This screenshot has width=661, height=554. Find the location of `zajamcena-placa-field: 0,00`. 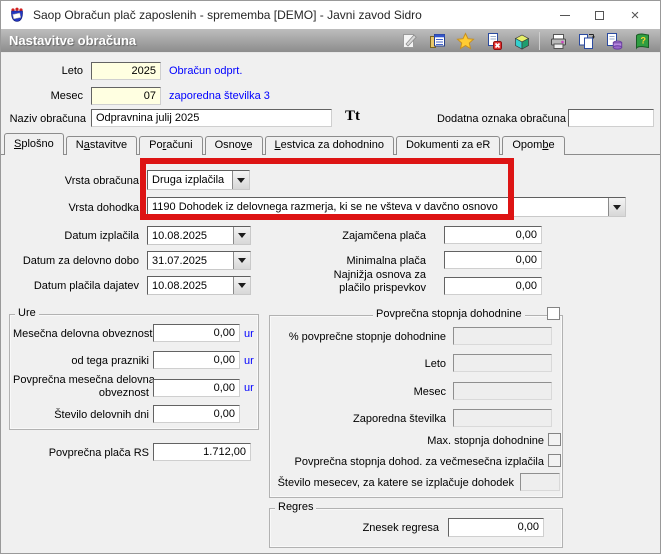

zajamcena-placa-field: 0,00 is located at coordinates (493, 235).